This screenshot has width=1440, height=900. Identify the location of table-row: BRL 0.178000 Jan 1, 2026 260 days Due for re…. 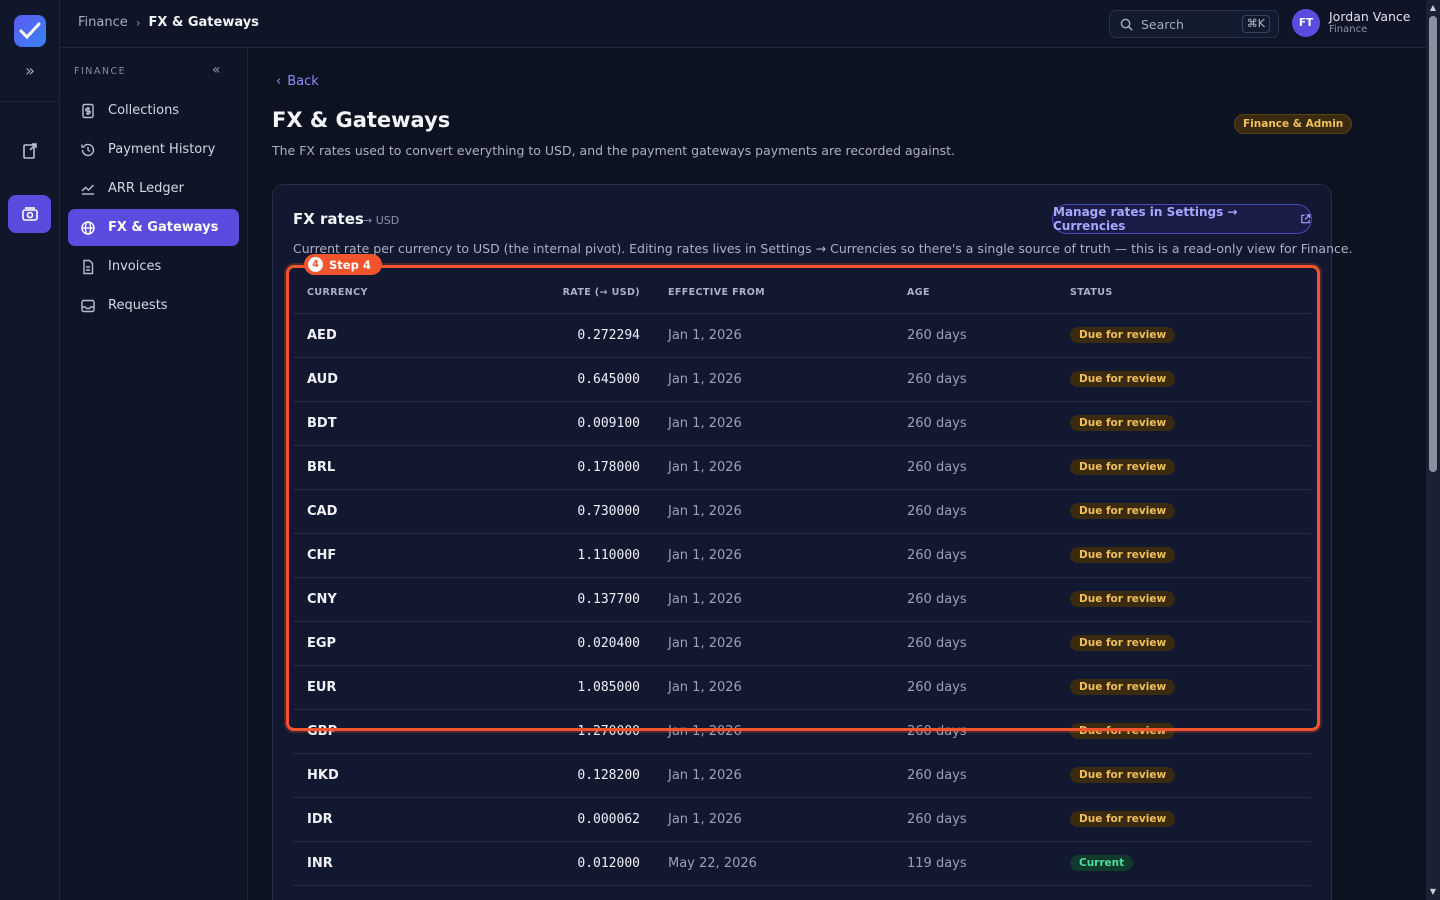
(802, 467).